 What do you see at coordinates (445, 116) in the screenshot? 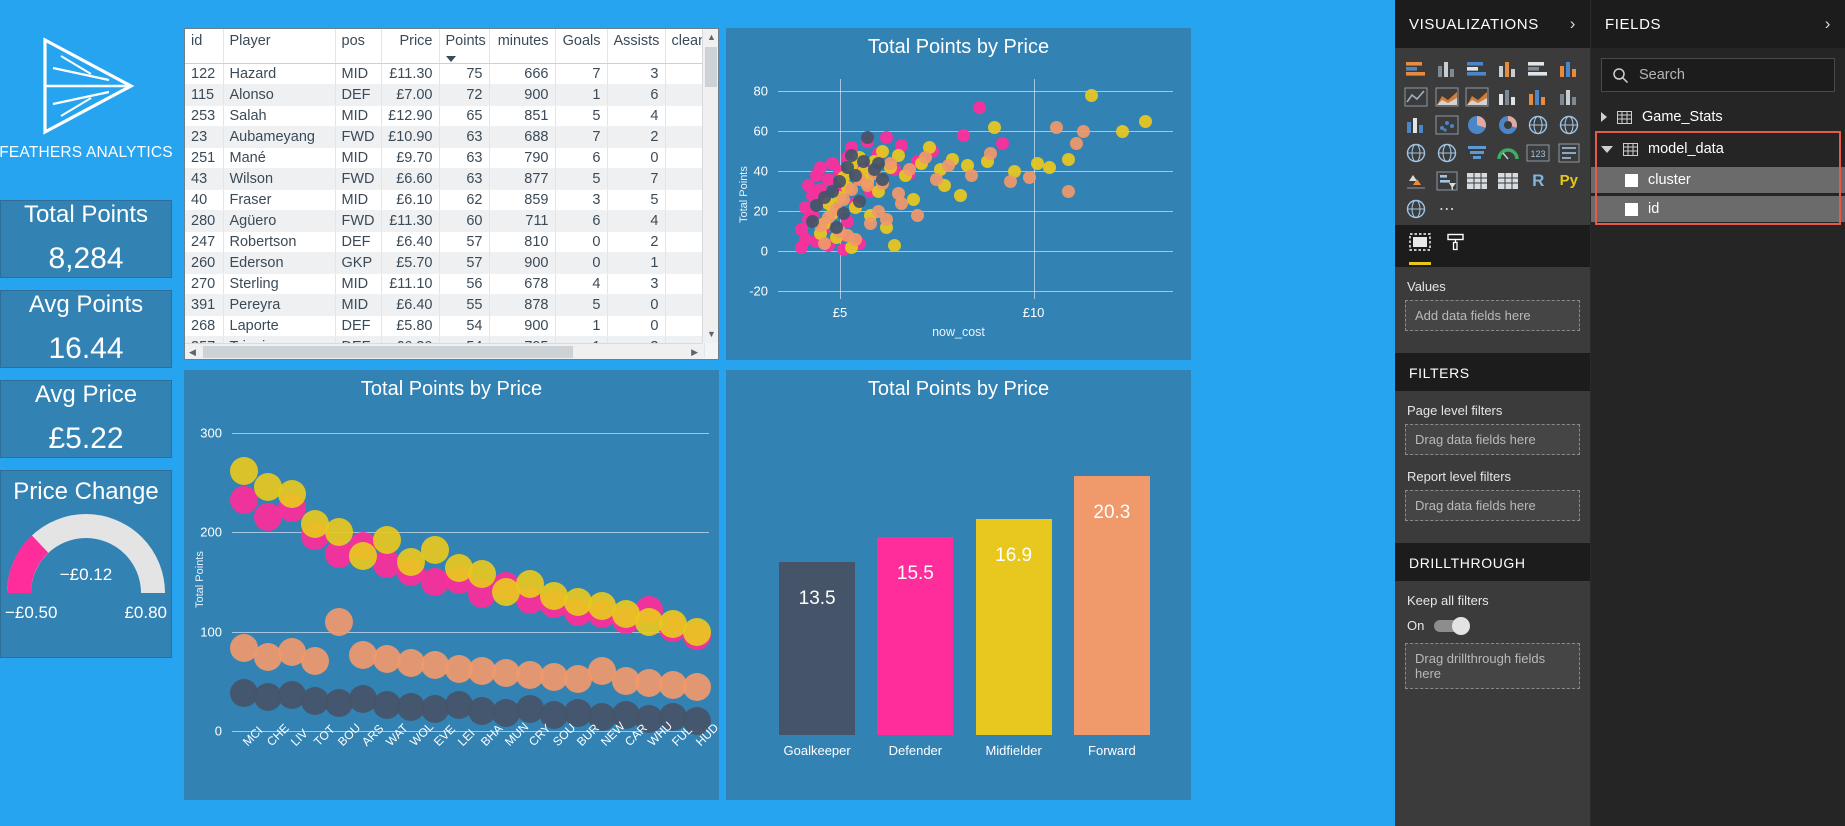
I see `table-row: 253 Salah MID £12.90 65 851 5 4` at bounding box center [445, 116].